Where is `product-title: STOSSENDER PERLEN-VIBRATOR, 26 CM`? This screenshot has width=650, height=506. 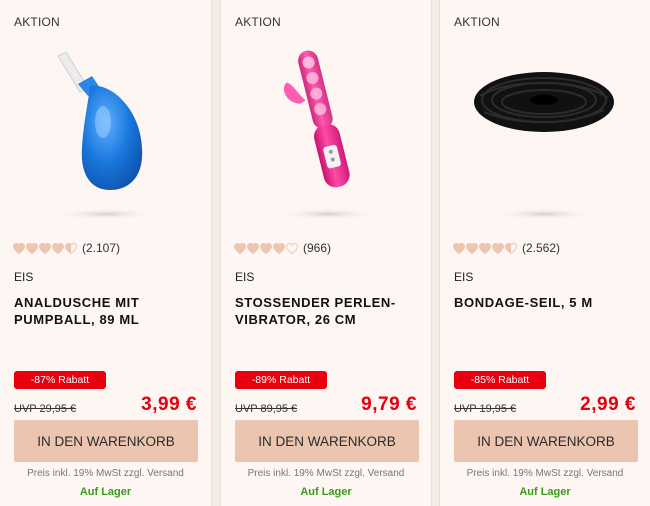 product-title: STOSSENDER PERLEN-VIBRATOR, 26 CM is located at coordinates (327, 311).